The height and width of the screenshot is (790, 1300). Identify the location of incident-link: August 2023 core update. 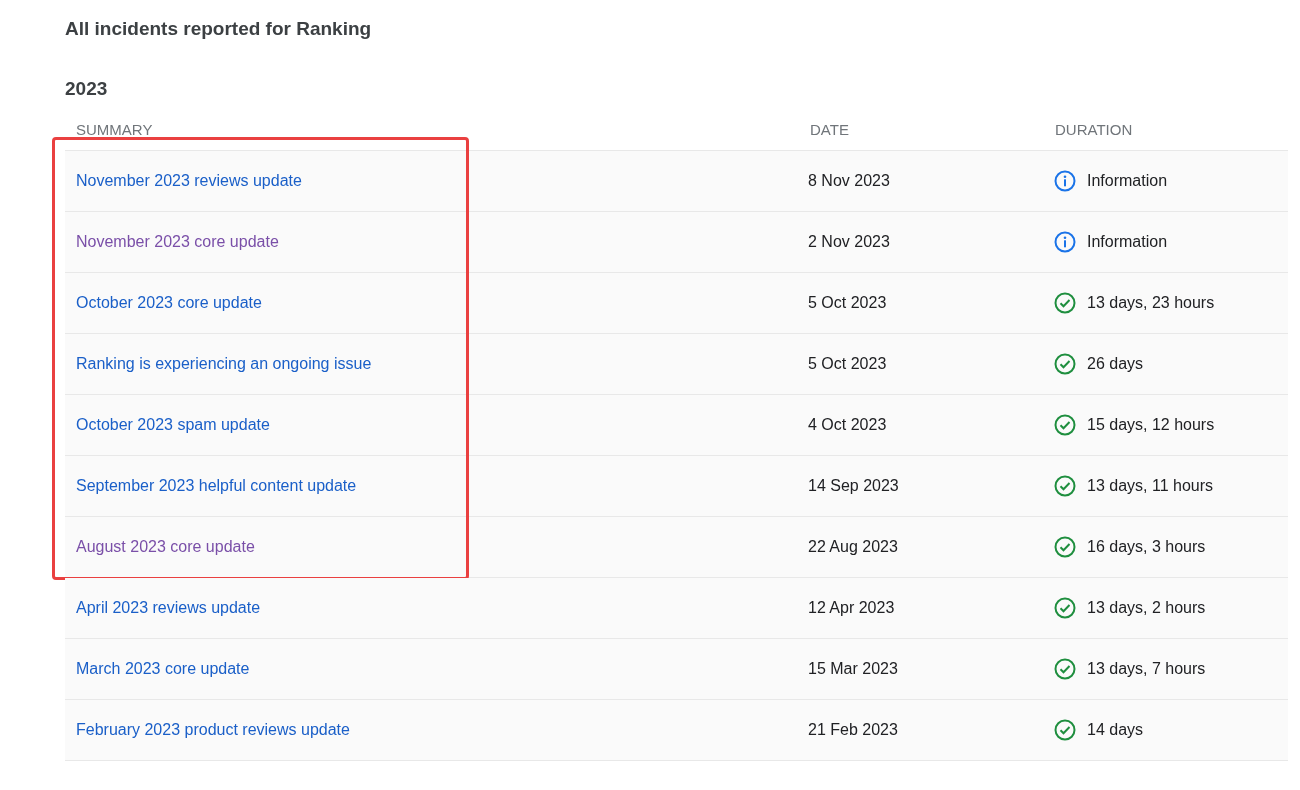
(165, 547).